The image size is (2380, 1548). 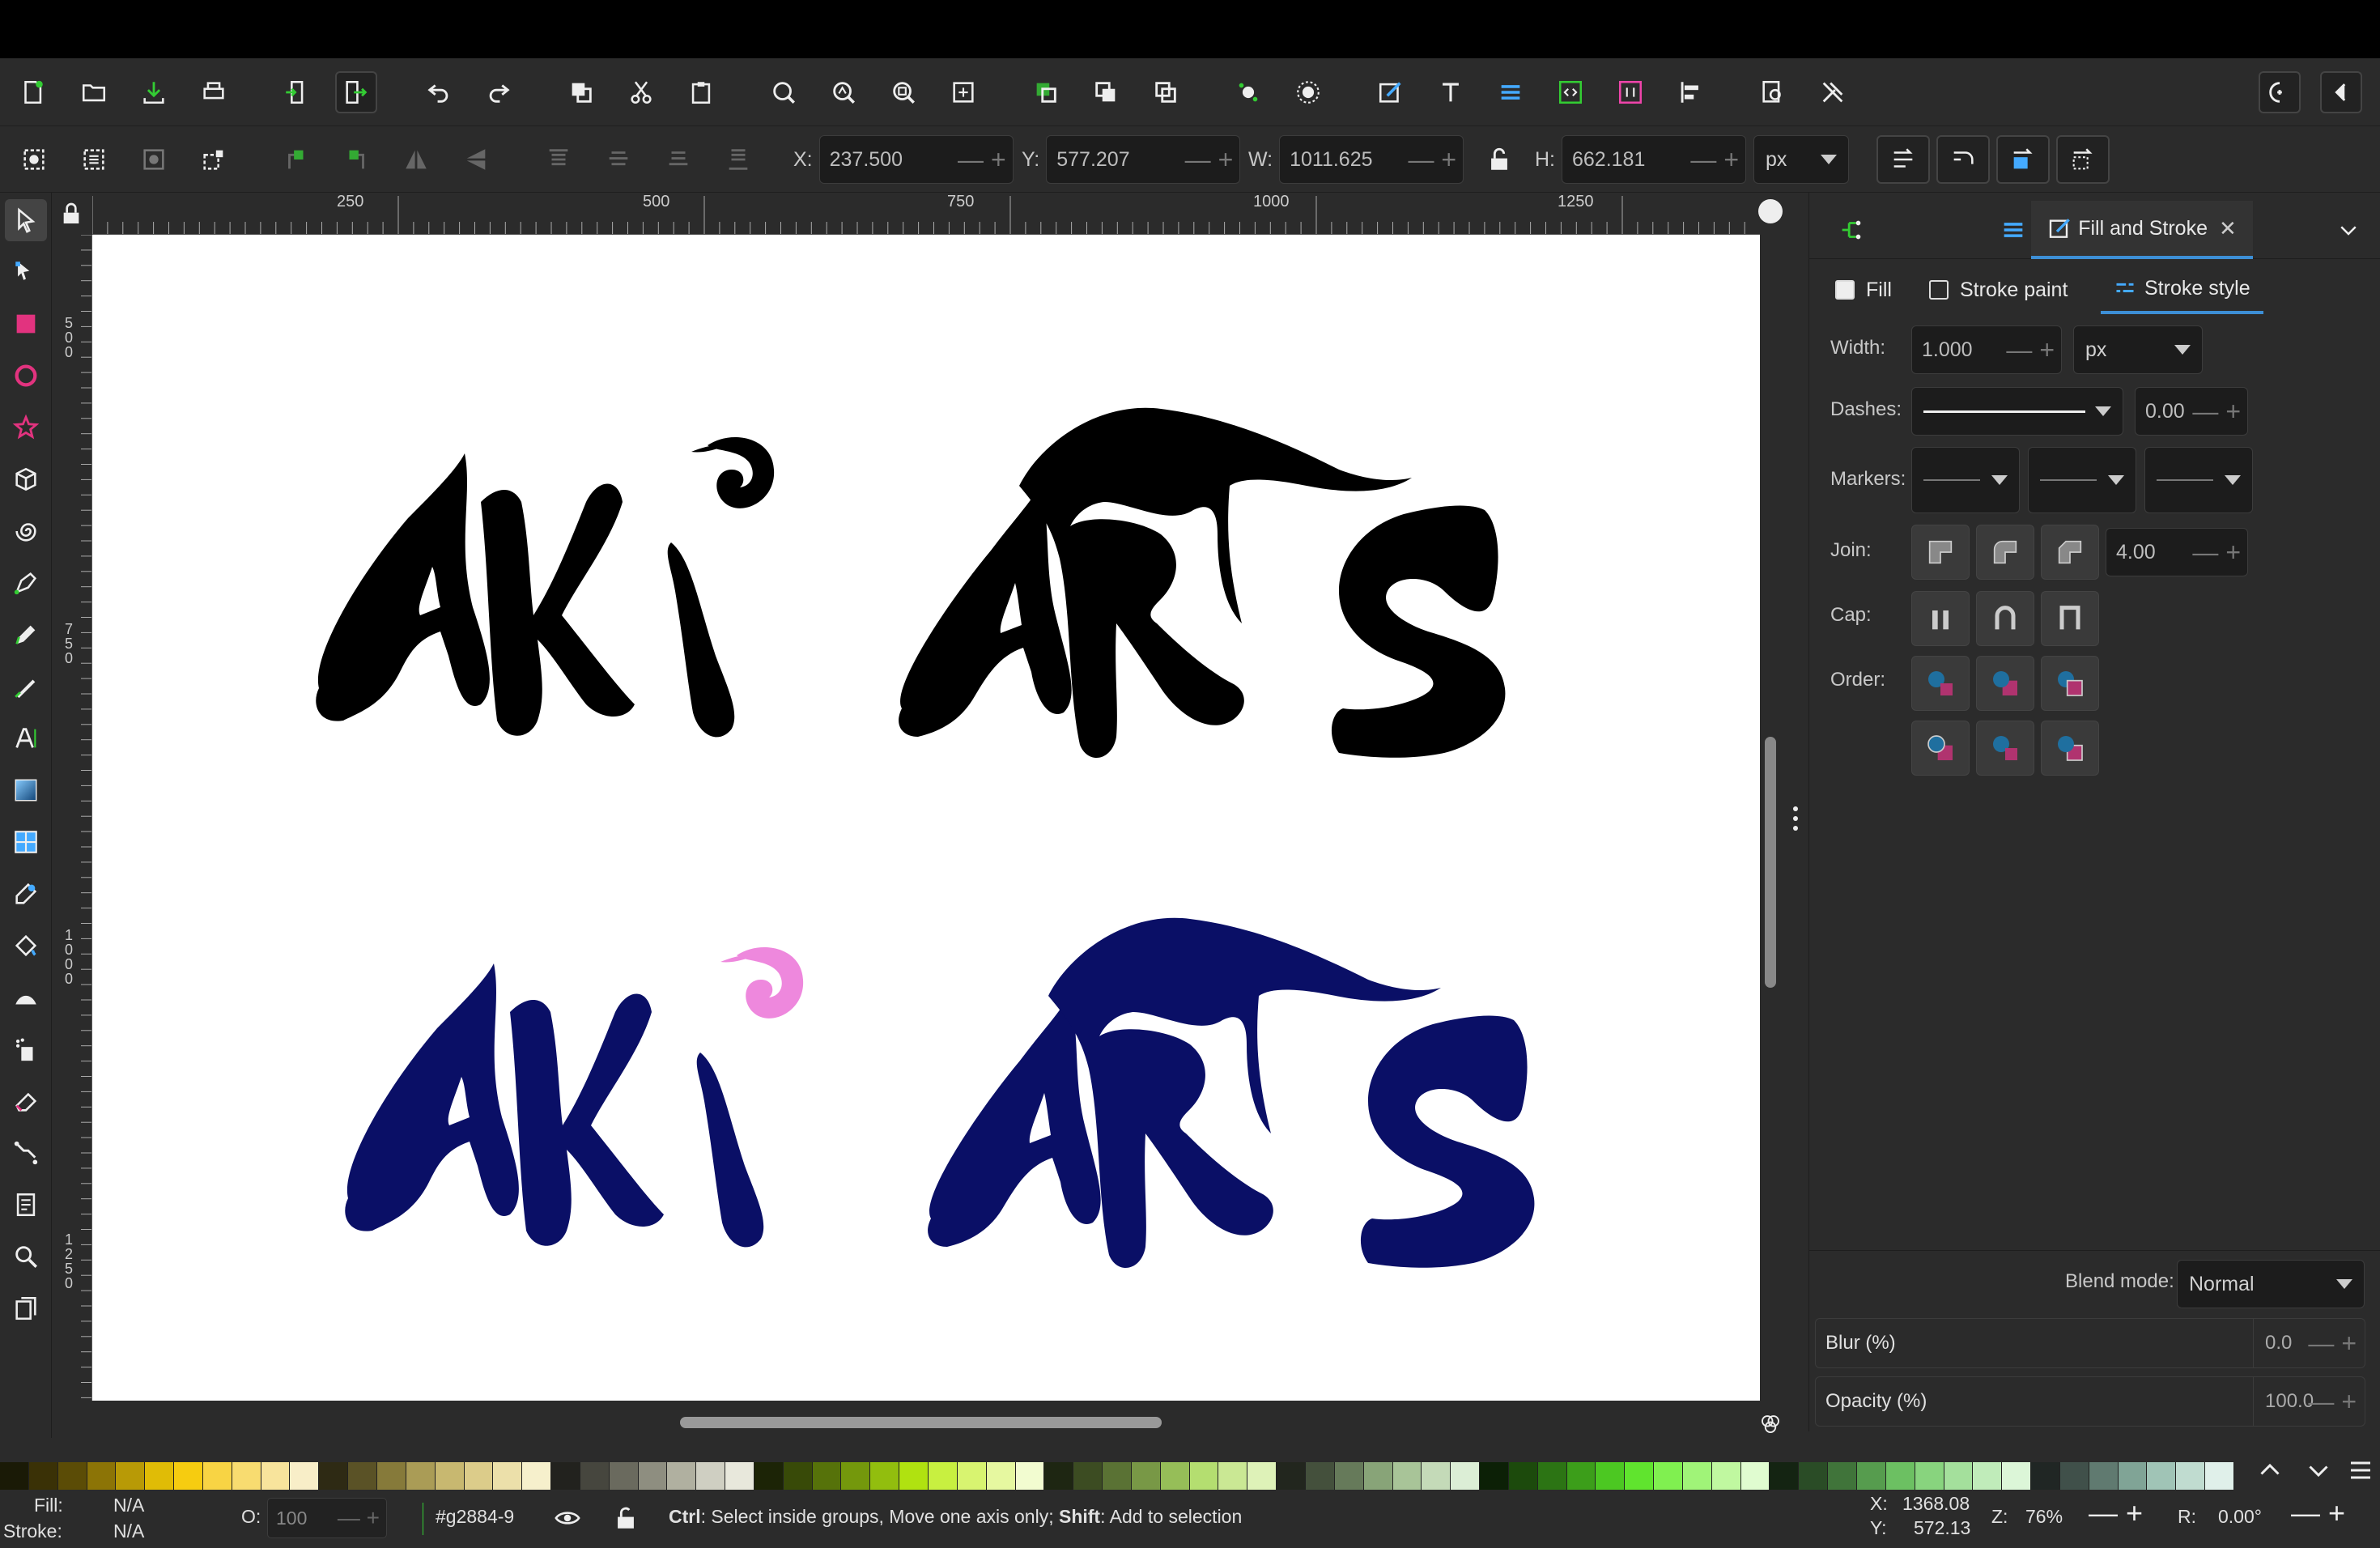 What do you see at coordinates (2082, 480) in the screenshot?
I see `mid-marker-dropdown` at bounding box center [2082, 480].